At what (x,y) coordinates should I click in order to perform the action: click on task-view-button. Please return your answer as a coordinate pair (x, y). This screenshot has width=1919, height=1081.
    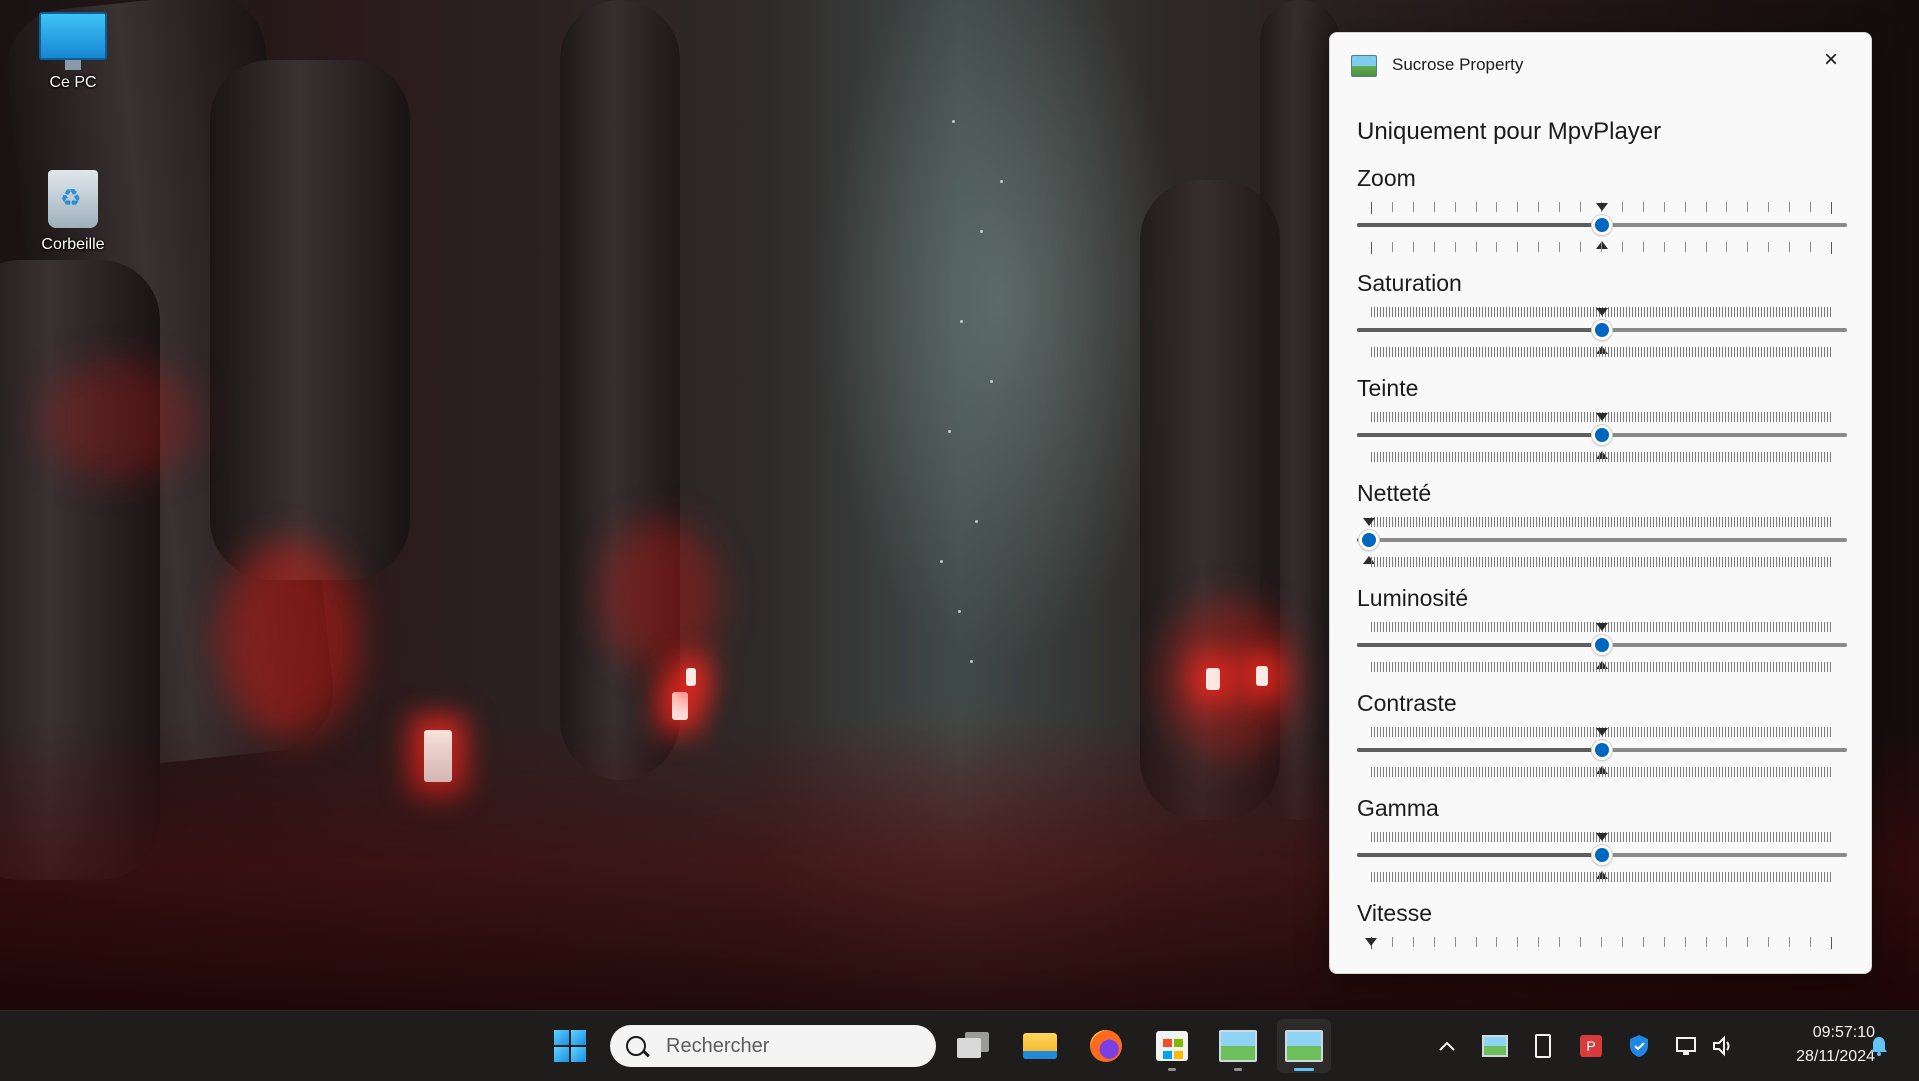
    Looking at the image, I should click on (974, 1046).